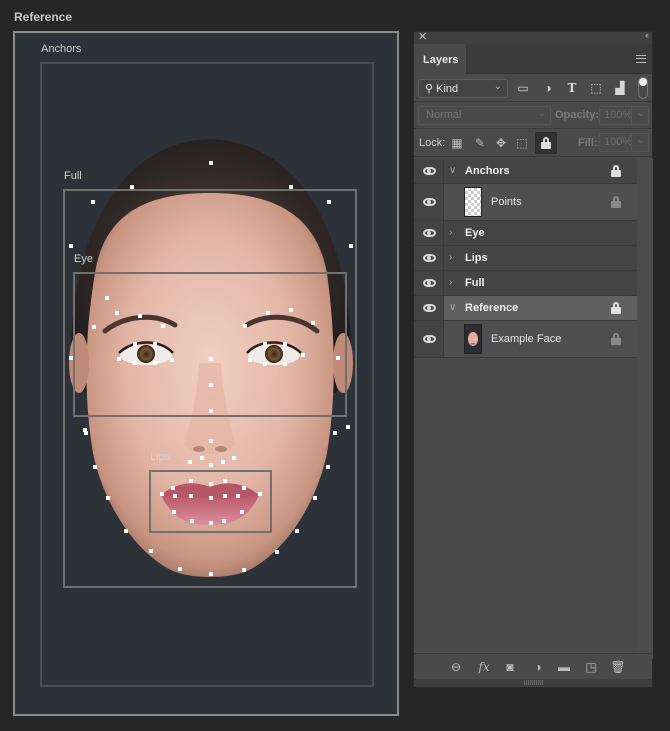 The width and height of the screenshot is (670, 731). I want to click on blend-mode-value: Normal, so click(444, 115).